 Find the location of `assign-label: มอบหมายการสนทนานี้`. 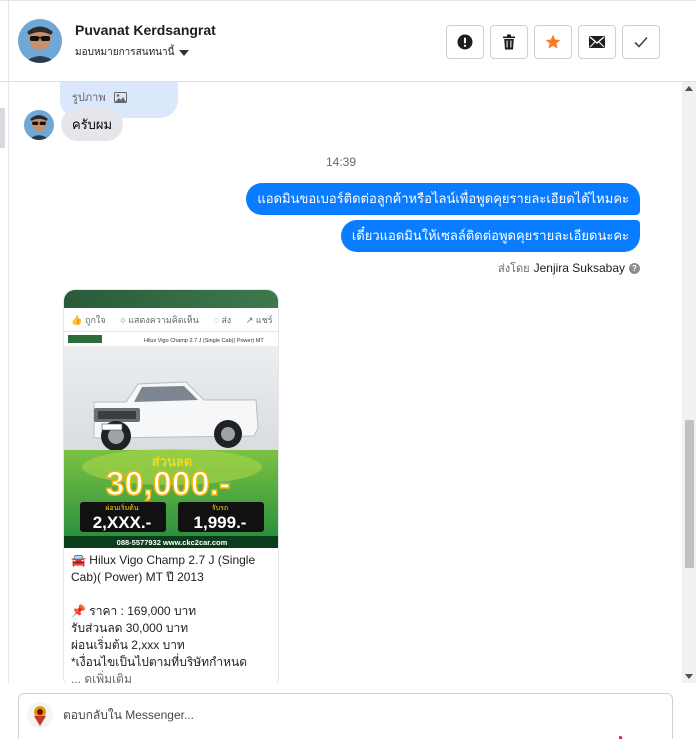

assign-label: มอบหมายการสนทนานี้ is located at coordinates (125, 52).